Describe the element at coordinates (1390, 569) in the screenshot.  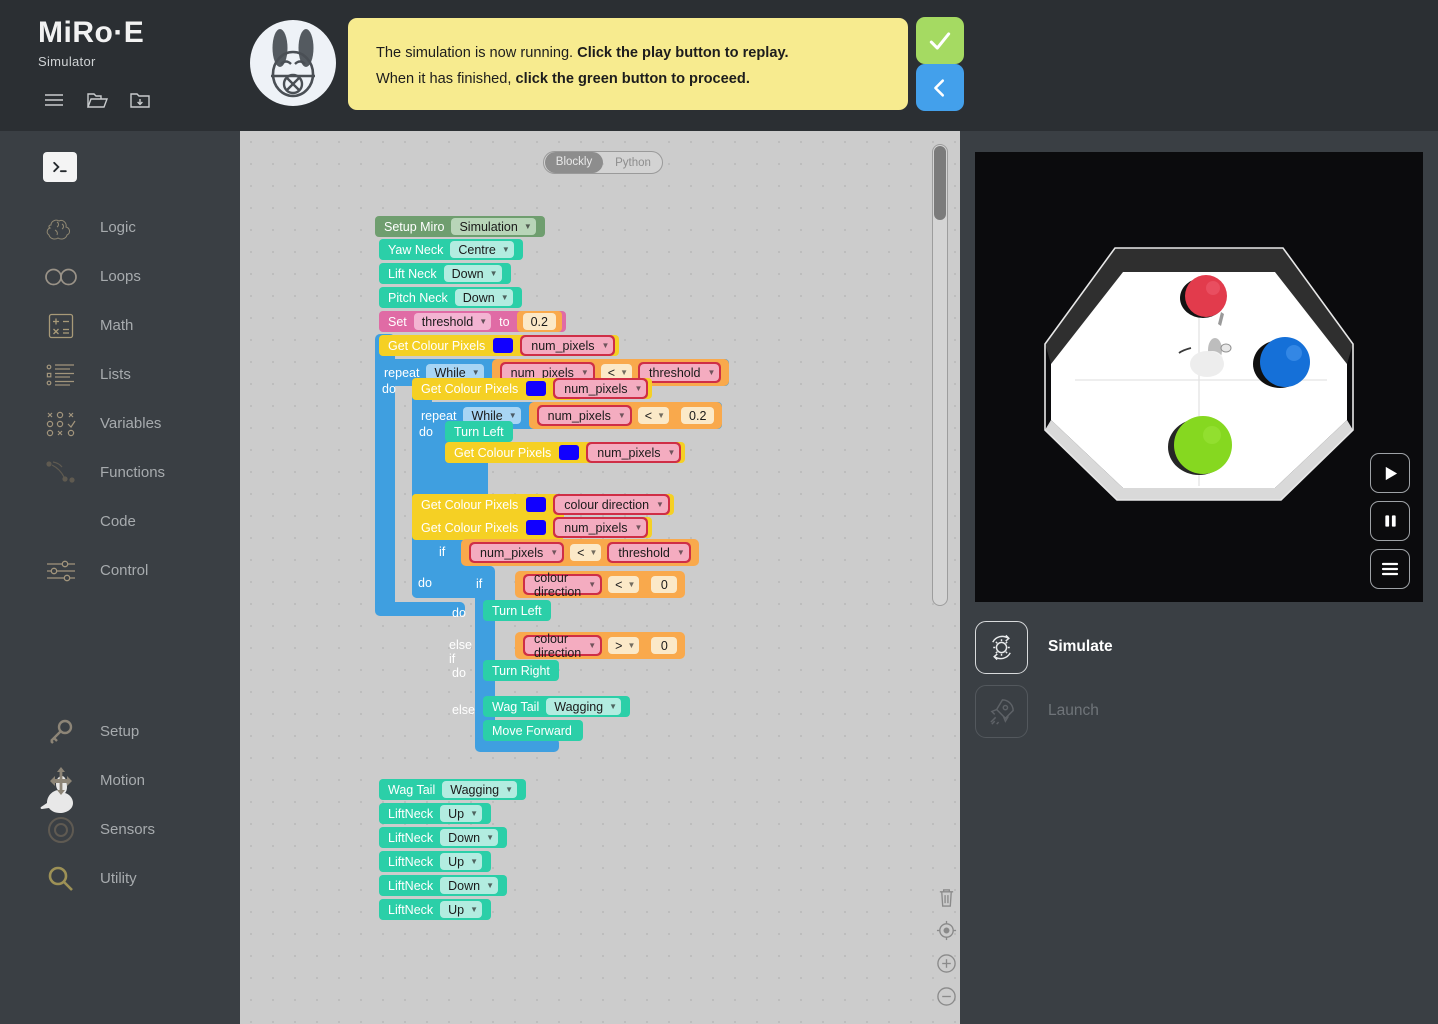
I see `sim-menu-button` at that location.